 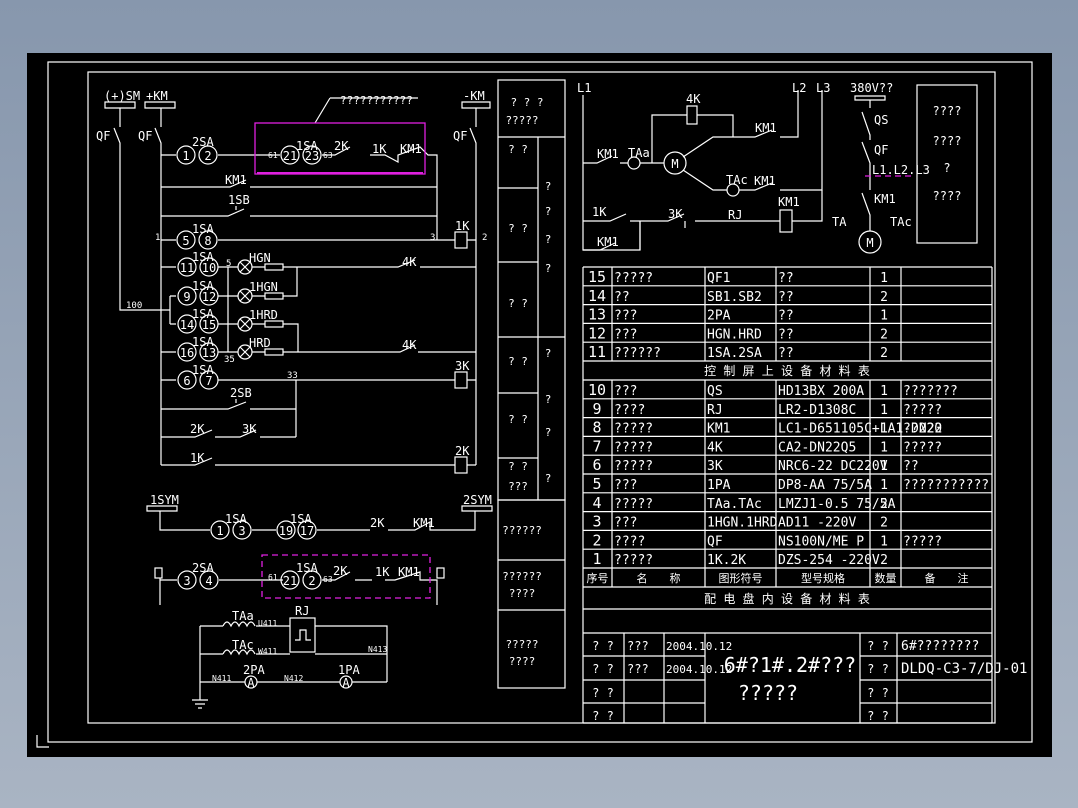 I want to click on side-cell: ? ?, so click(x=518, y=303).